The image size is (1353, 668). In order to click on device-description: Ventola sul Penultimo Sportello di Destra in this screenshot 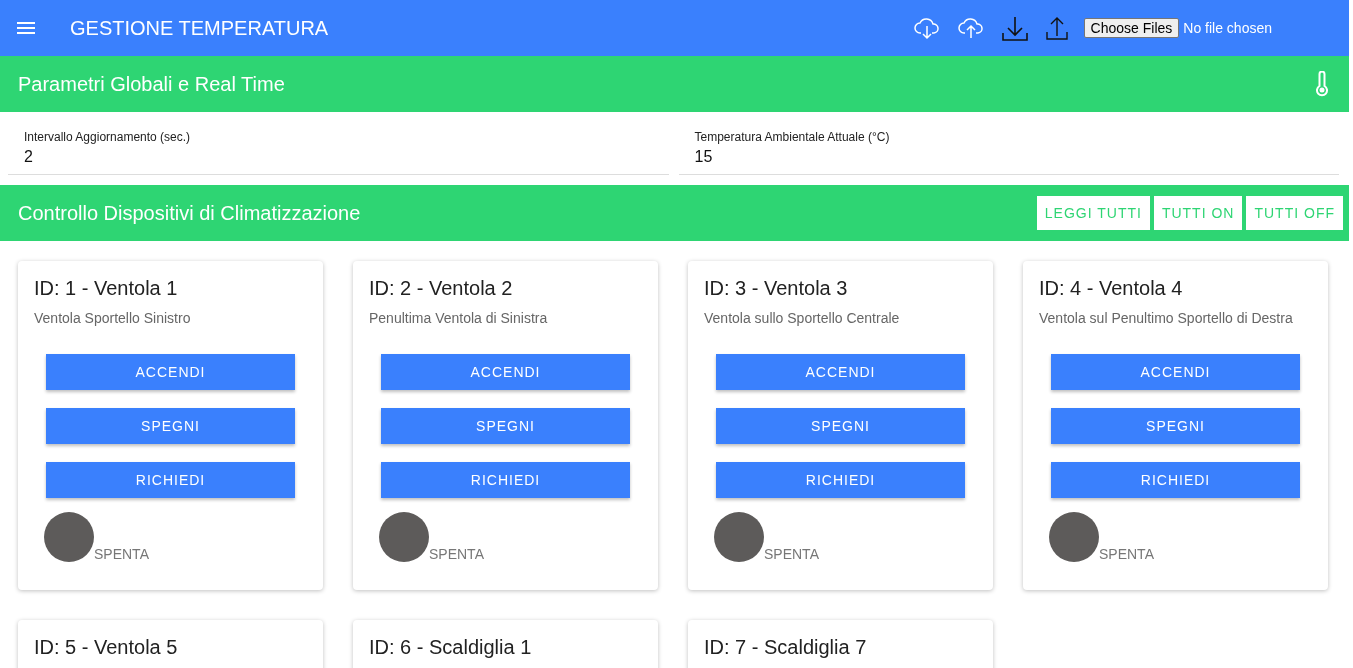, I will do `click(1166, 318)`.